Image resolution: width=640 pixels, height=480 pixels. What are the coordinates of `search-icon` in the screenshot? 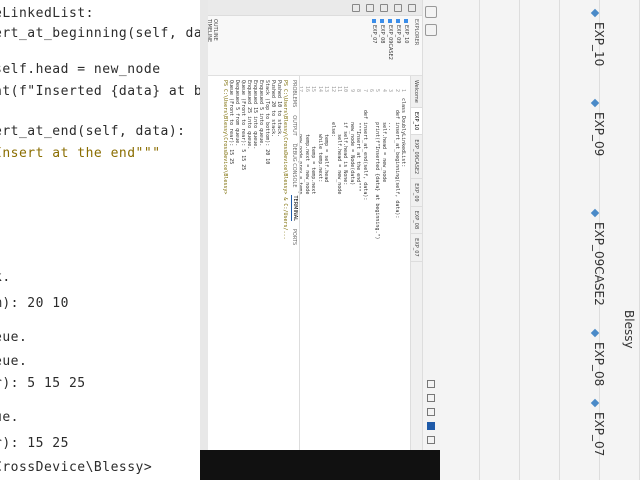 It's located at (398, 8).